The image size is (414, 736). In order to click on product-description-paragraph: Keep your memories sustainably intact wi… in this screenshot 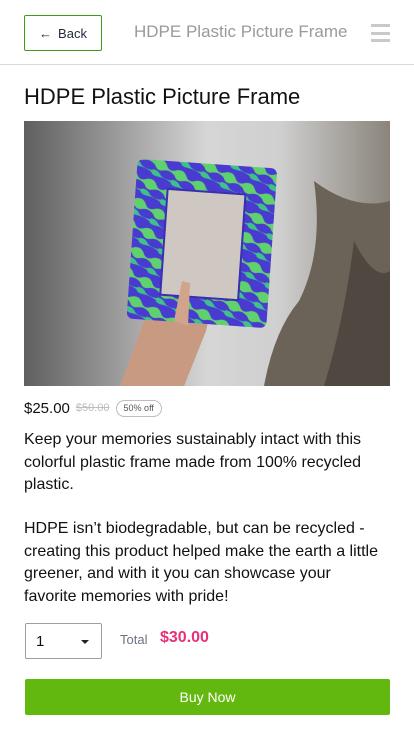, I will do `click(193, 462)`.